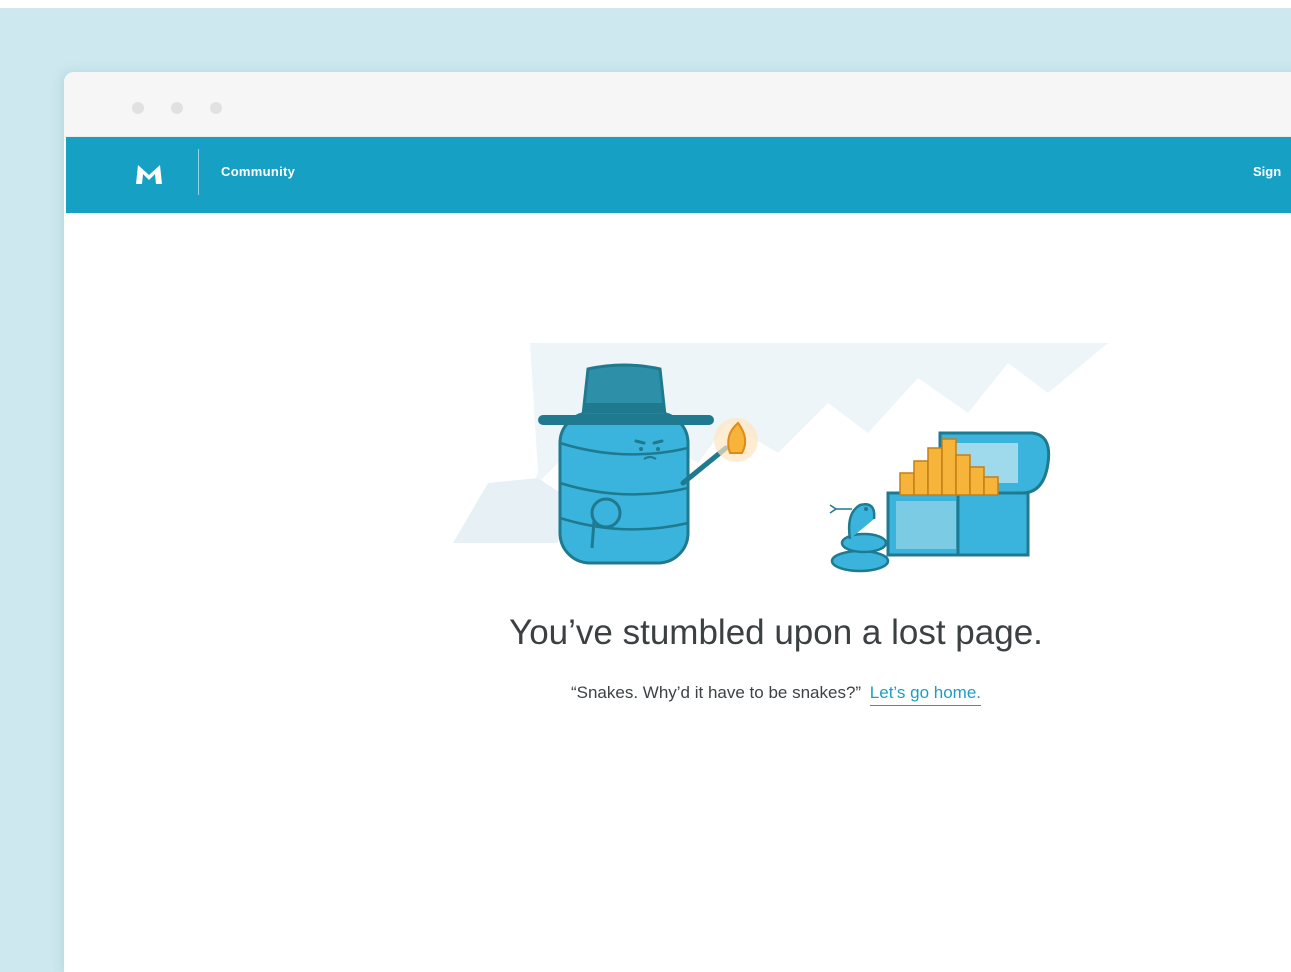 This screenshot has width=1291, height=972. Describe the element at coordinates (177, 108) in the screenshot. I see `window-minimize-dot` at that location.